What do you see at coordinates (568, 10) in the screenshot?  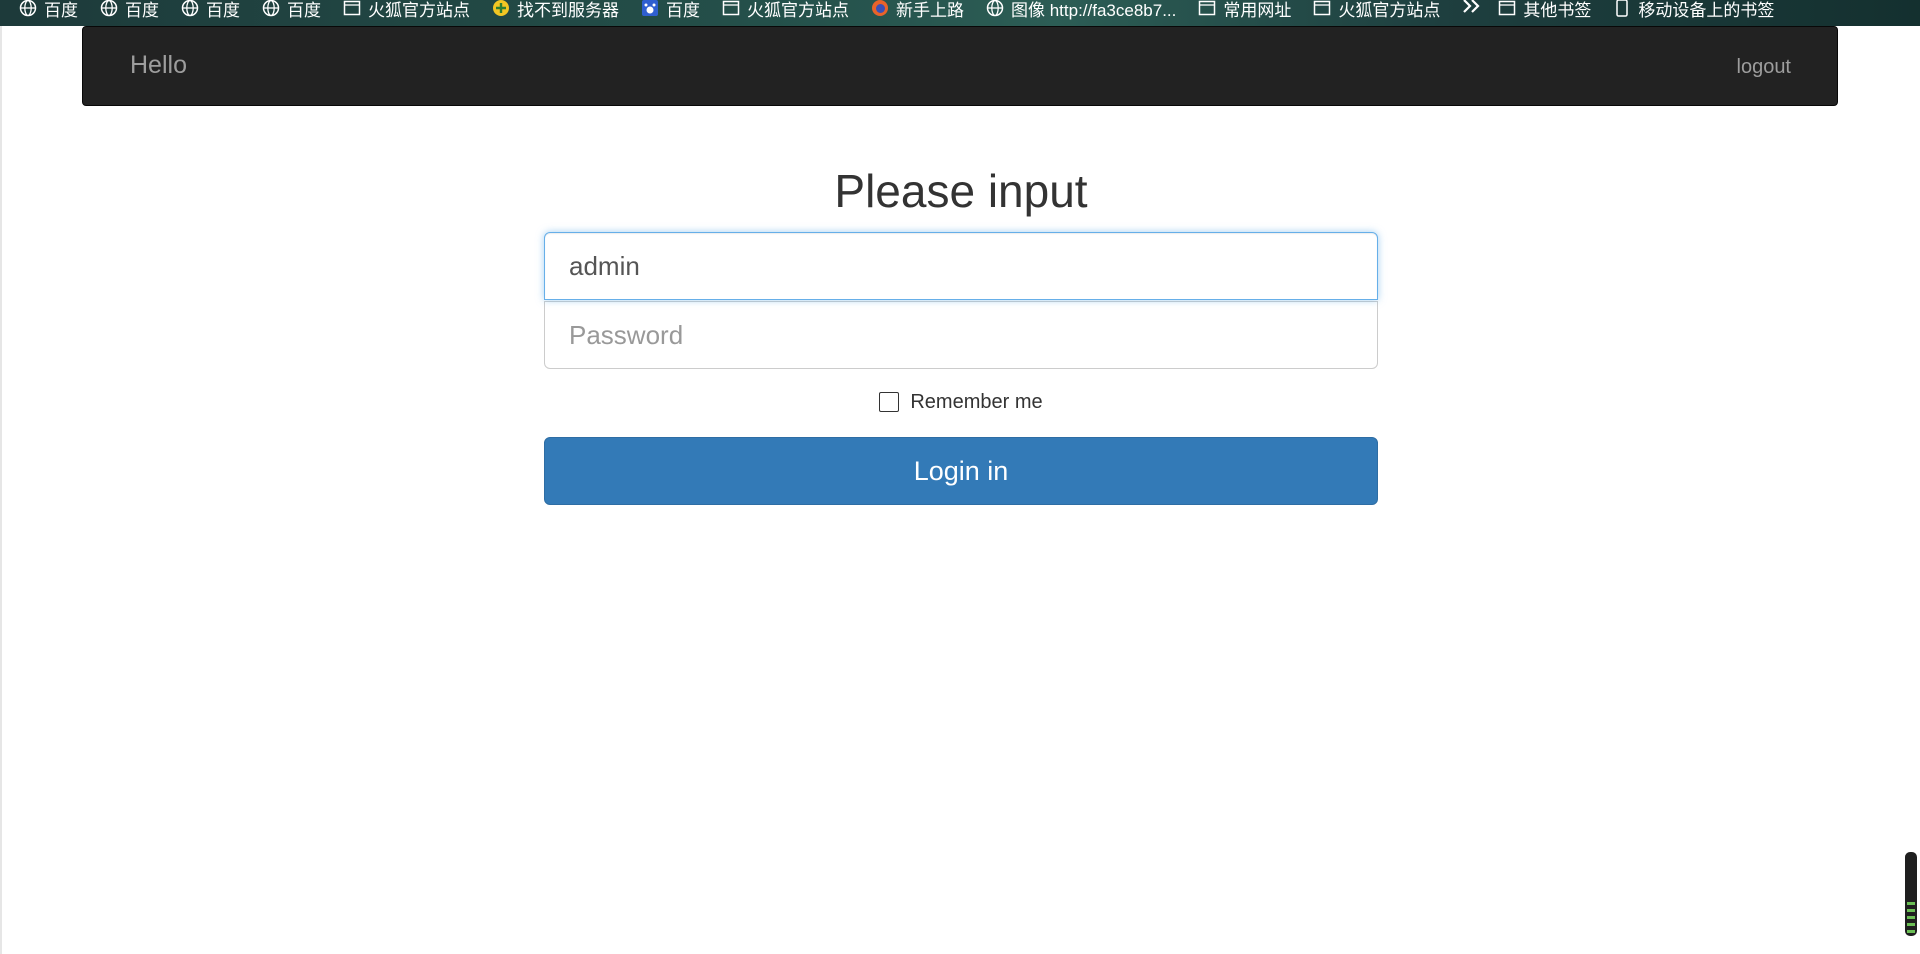 I see `bookmark-label: 找不到服务器` at bounding box center [568, 10].